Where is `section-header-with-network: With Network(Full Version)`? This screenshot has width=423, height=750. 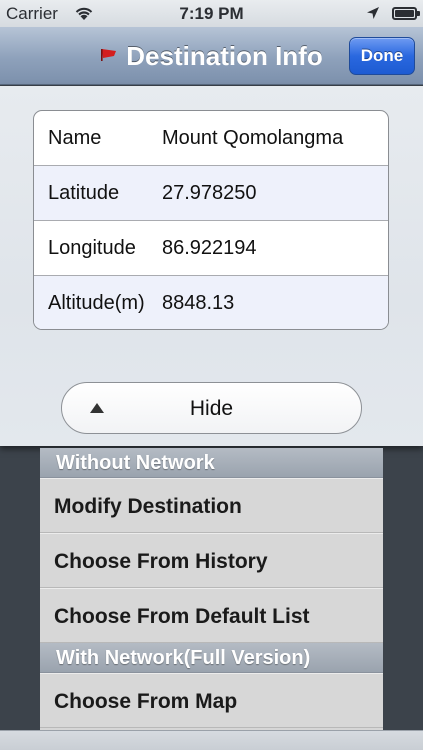 section-header-with-network: With Network(Full Version) is located at coordinates (211, 658).